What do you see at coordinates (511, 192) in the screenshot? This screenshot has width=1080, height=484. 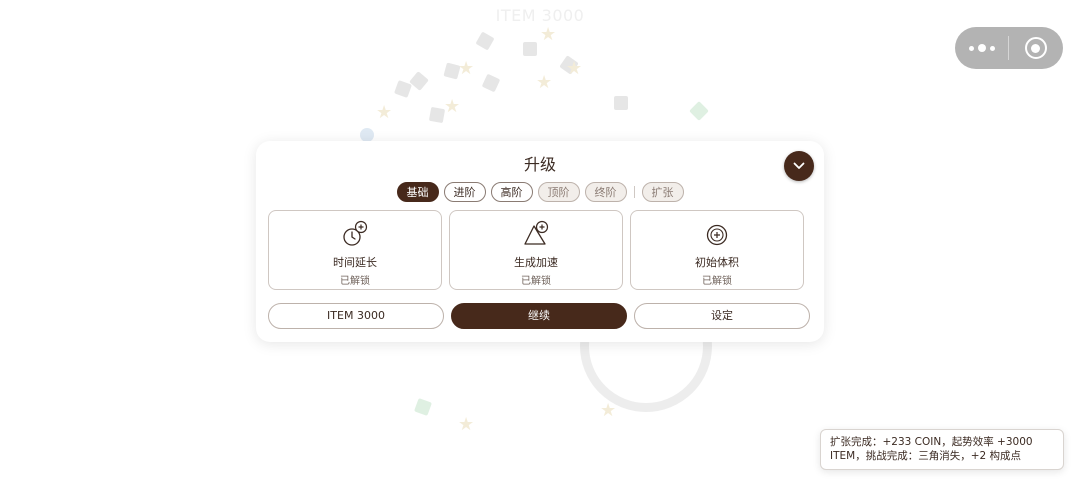 I see `tab-high: 高阶` at bounding box center [511, 192].